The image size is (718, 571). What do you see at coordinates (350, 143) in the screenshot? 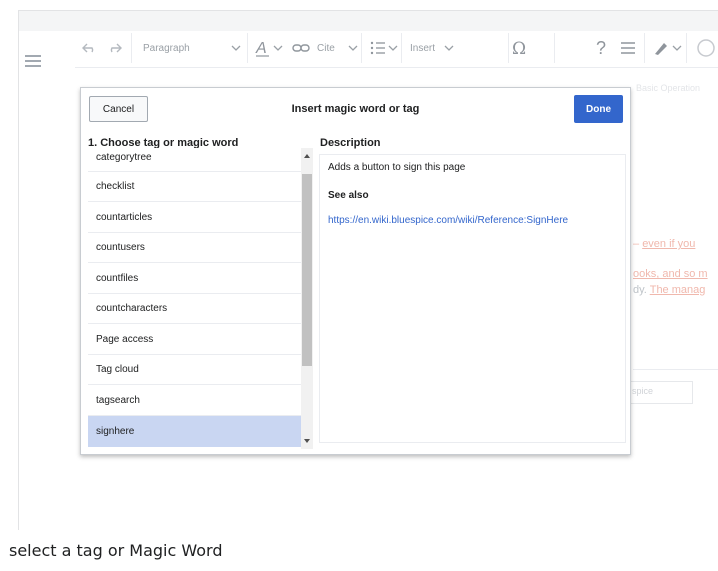
I see `description-heading: Description` at bounding box center [350, 143].